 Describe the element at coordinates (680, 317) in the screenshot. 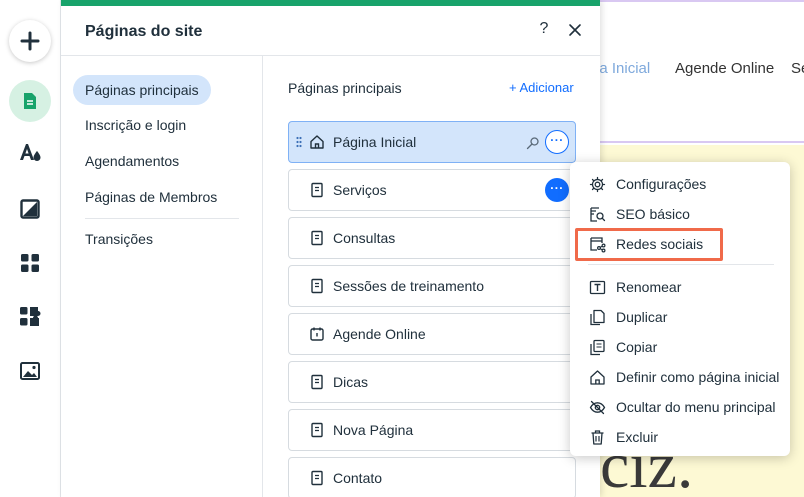

I see `menu-item-duplicar: Duplicar` at that location.